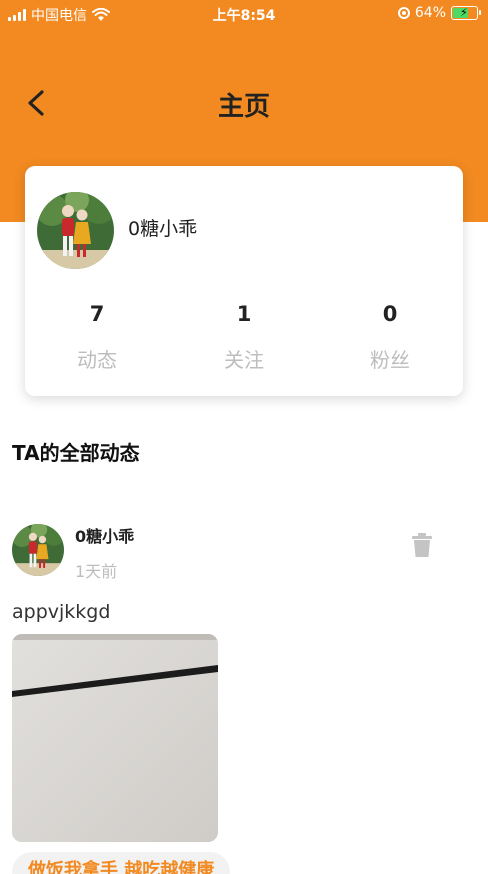 The image size is (488, 874). Describe the element at coordinates (97, 314) in the screenshot. I see `stat-value: 7` at that location.